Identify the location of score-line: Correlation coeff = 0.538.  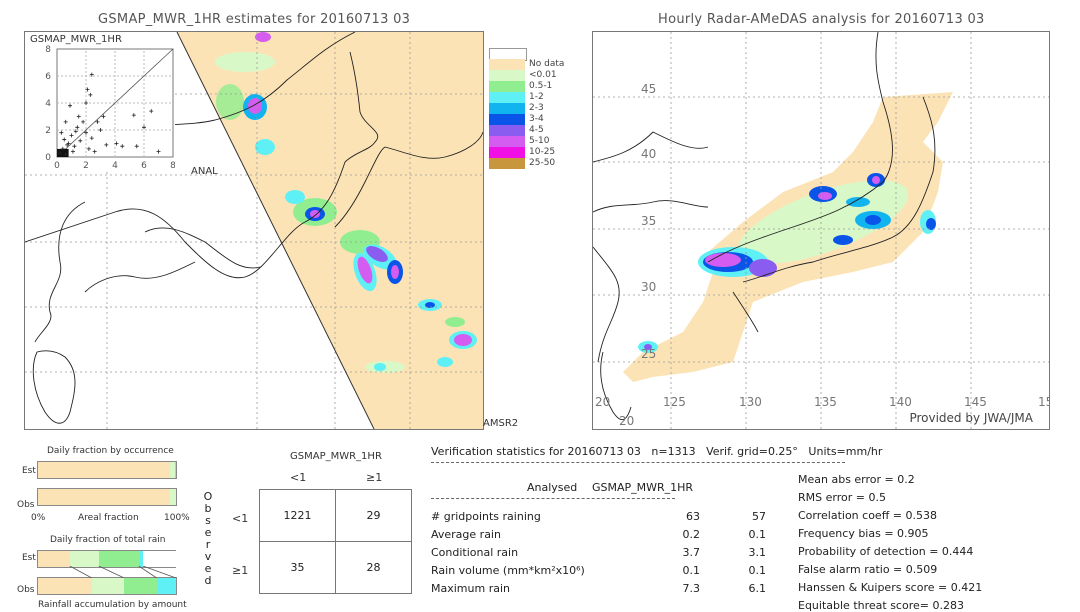
(867, 515).